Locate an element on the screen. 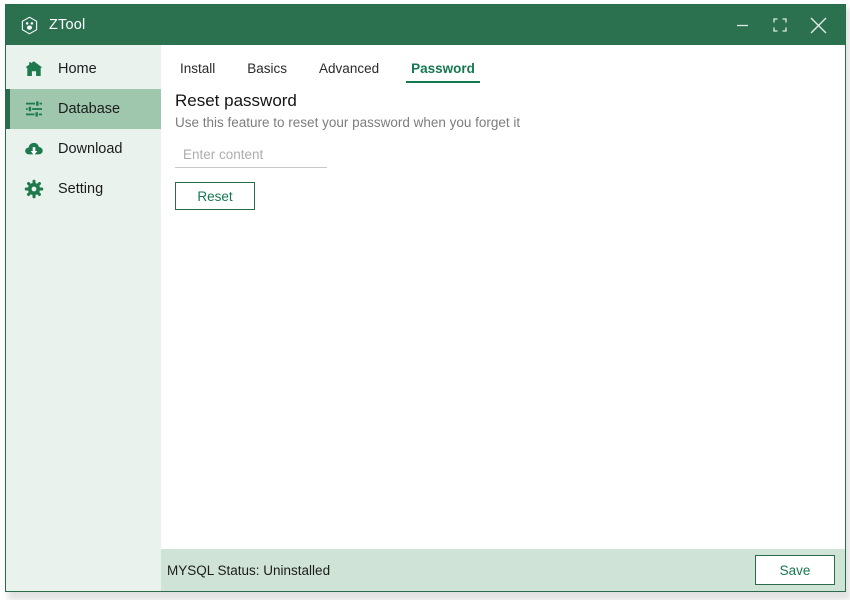 The height and width of the screenshot is (600, 850). gear-icon is located at coordinates (34, 189).